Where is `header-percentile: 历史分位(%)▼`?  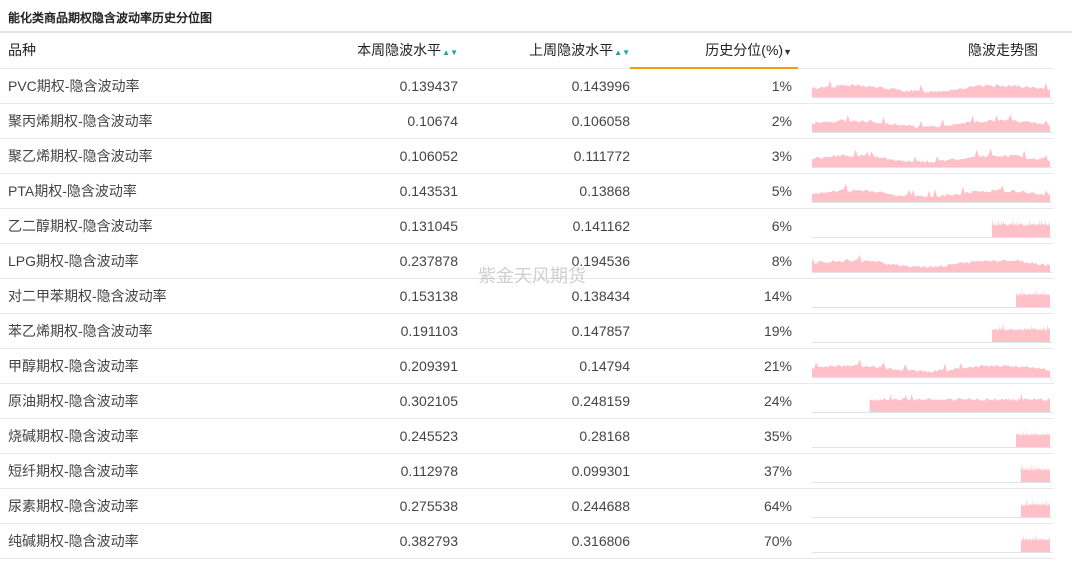 header-percentile: 历史分位(%)▼ is located at coordinates (714, 51).